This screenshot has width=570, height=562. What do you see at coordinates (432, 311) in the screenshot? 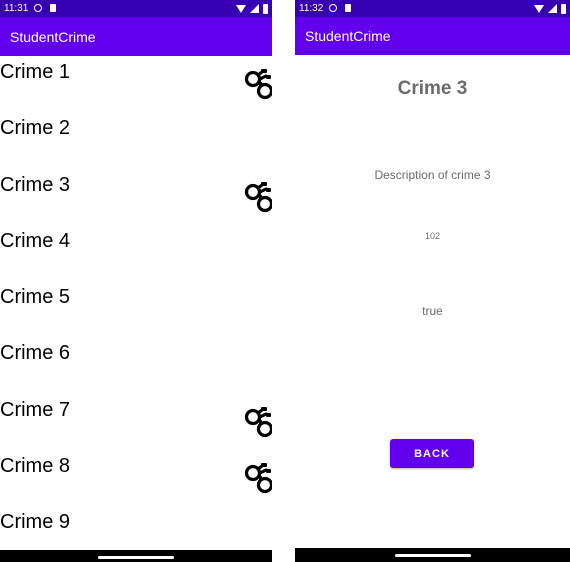
I see `crime-solved-status: true` at bounding box center [432, 311].